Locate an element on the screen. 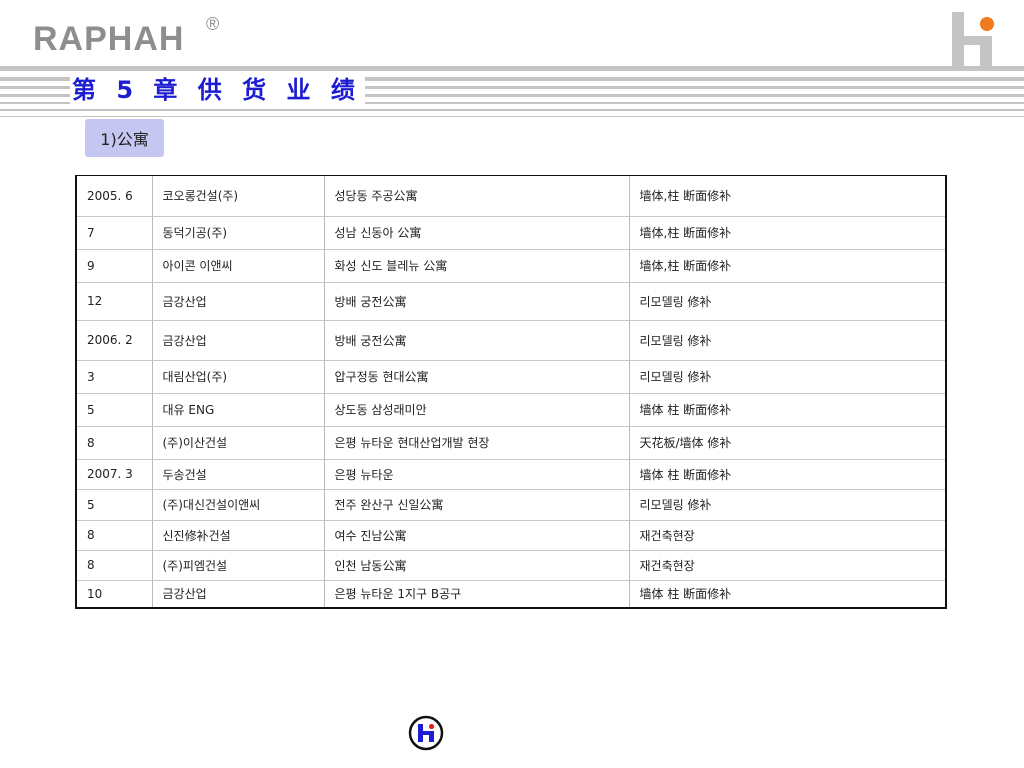 The width and height of the screenshot is (1024, 768). company-cell: (주)피엠건설 is located at coordinates (237, 565).